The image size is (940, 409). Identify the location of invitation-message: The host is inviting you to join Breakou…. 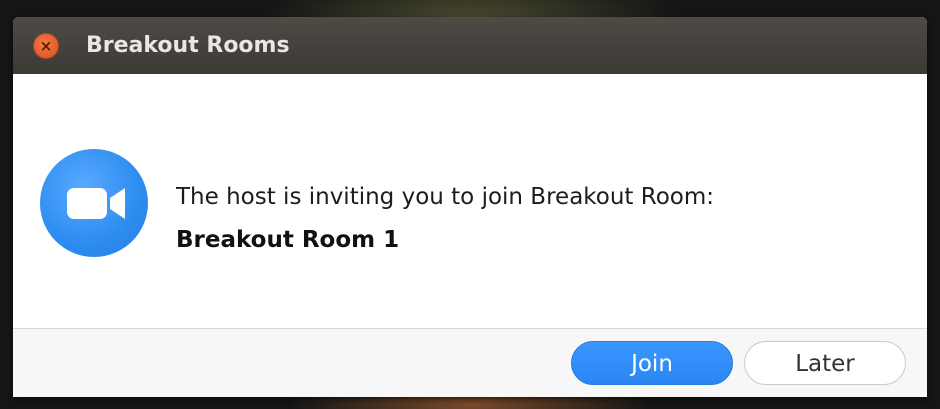
(445, 197).